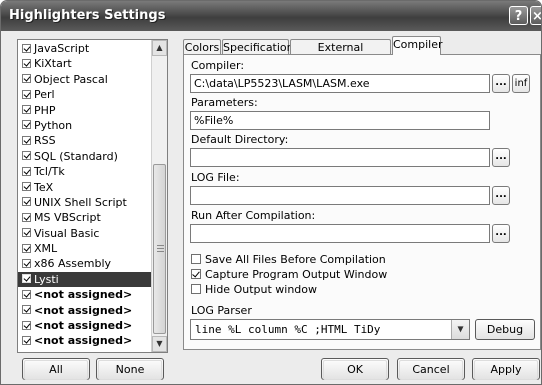 The width and height of the screenshot is (542, 385). I want to click on scroll-down-arrow-icon: ▼, so click(159, 344).